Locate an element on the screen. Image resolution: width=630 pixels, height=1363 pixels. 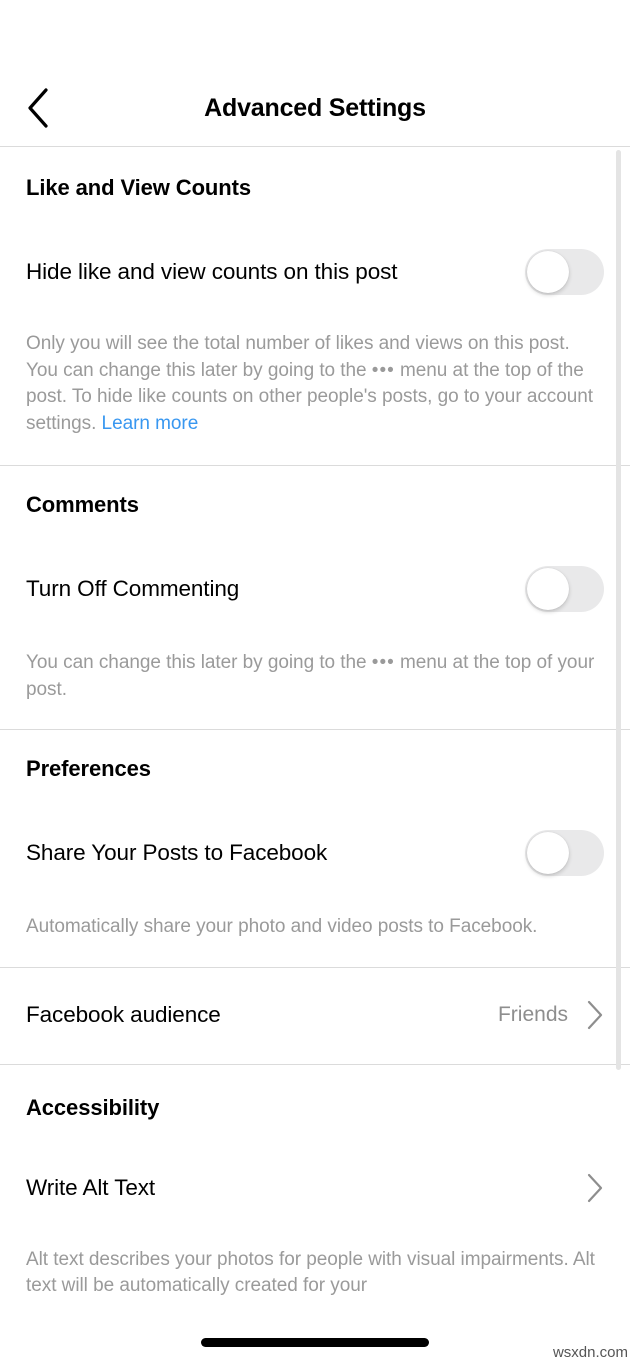
row-label-facebook-audience: Facebook audience is located at coordinates (123, 1014).